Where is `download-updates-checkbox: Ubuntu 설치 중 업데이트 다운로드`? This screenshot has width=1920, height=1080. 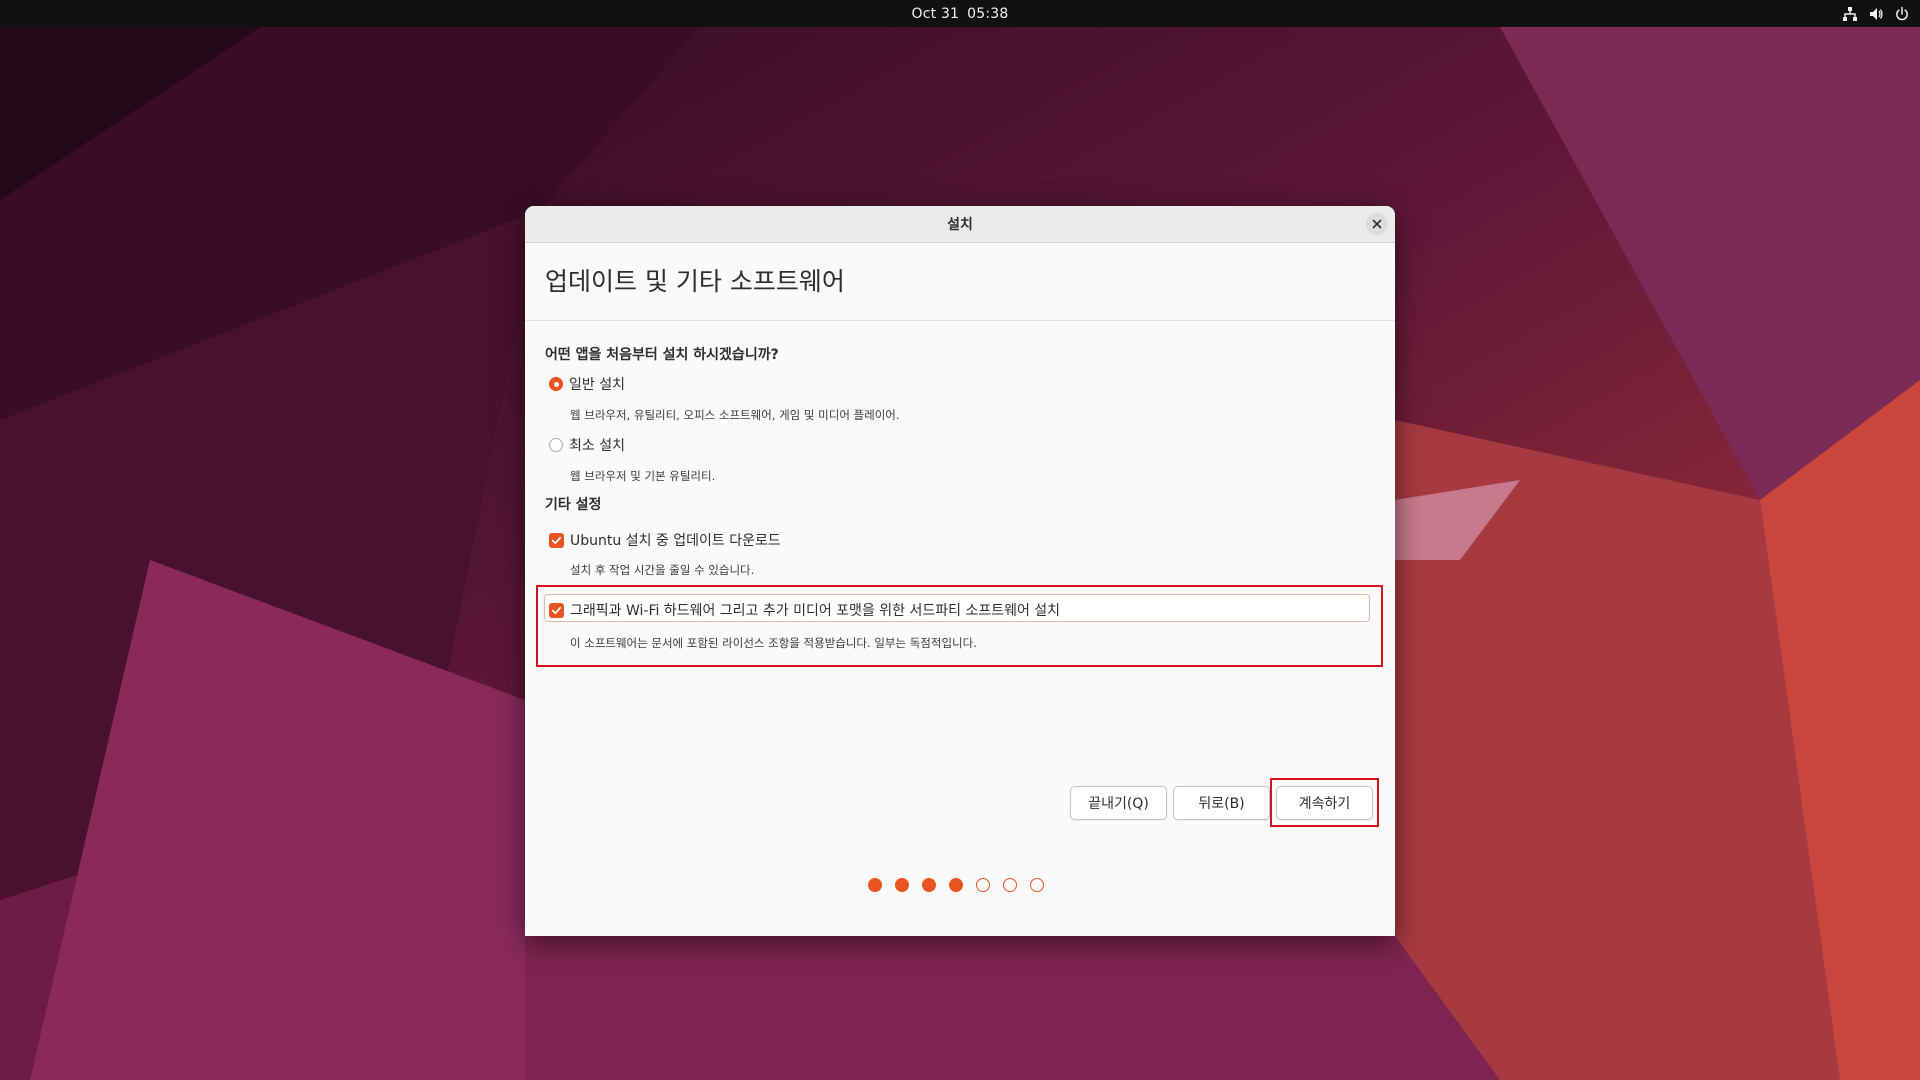
download-updates-checkbox: Ubuntu 설치 중 업데이트 다운로드 is located at coordinates (665, 540).